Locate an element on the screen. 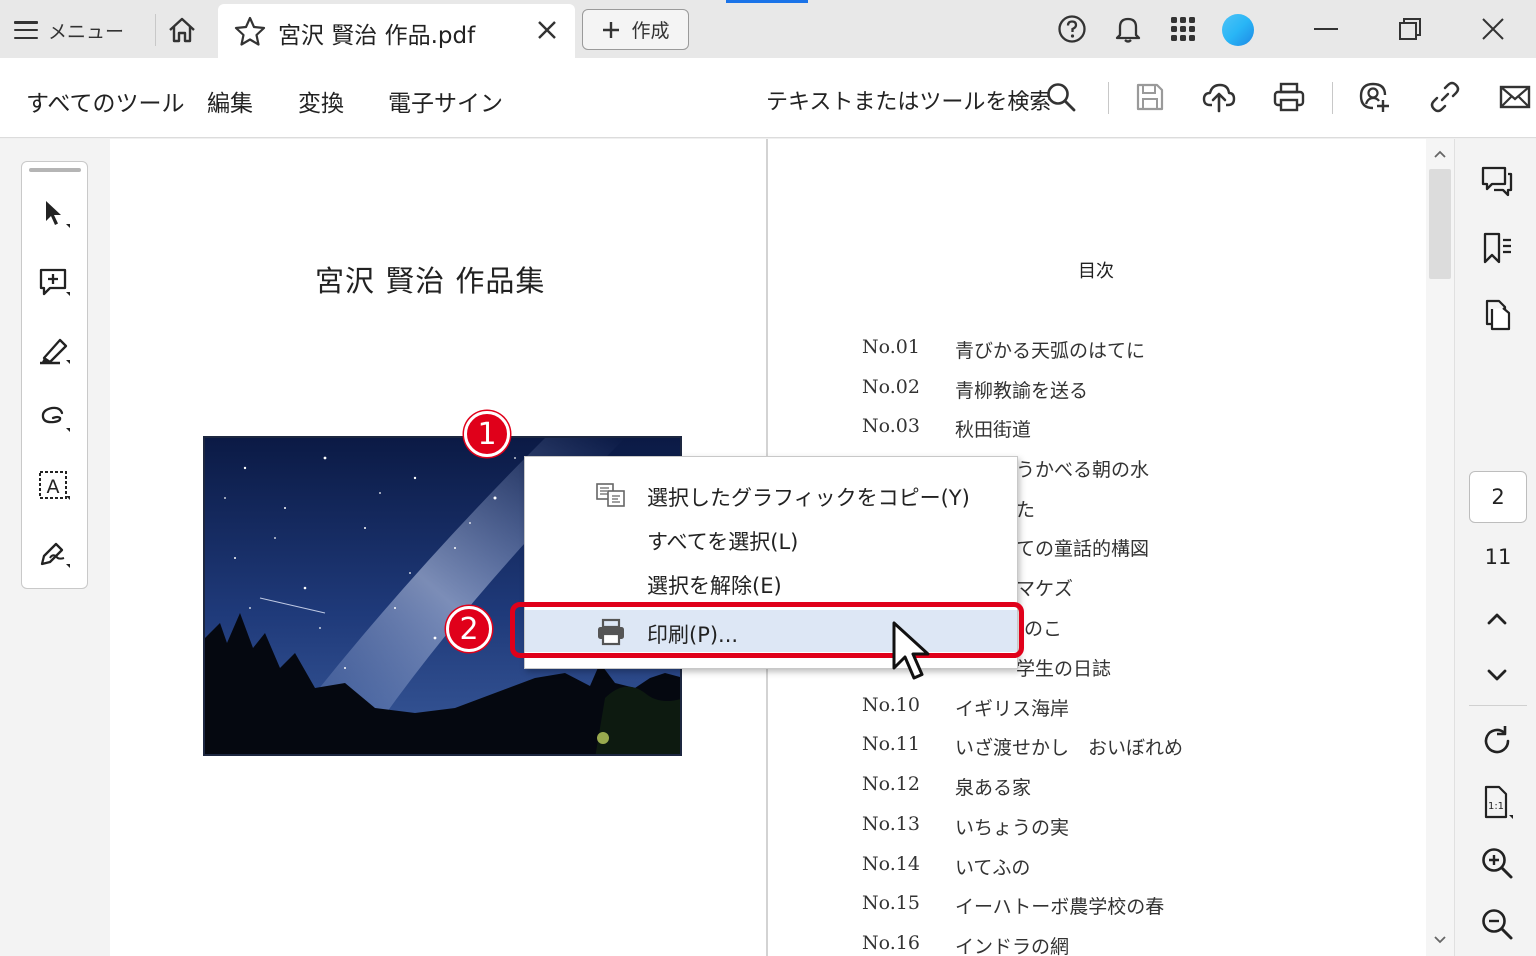 Image resolution: width=1536 pixels, height=956 pixels. menu-all-tools: すべてのツール is located at coordinates (105, 101).